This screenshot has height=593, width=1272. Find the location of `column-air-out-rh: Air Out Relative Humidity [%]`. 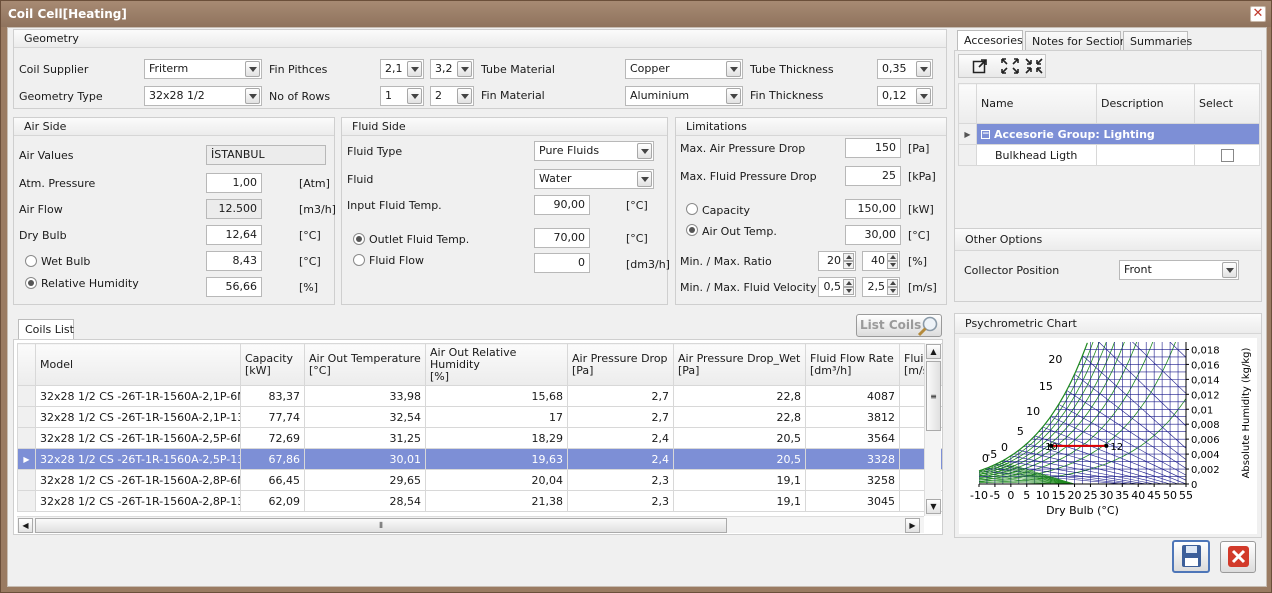

column-air-out-rh: Air Out Relative Humidity [%] is located at coordinates (496, 364).